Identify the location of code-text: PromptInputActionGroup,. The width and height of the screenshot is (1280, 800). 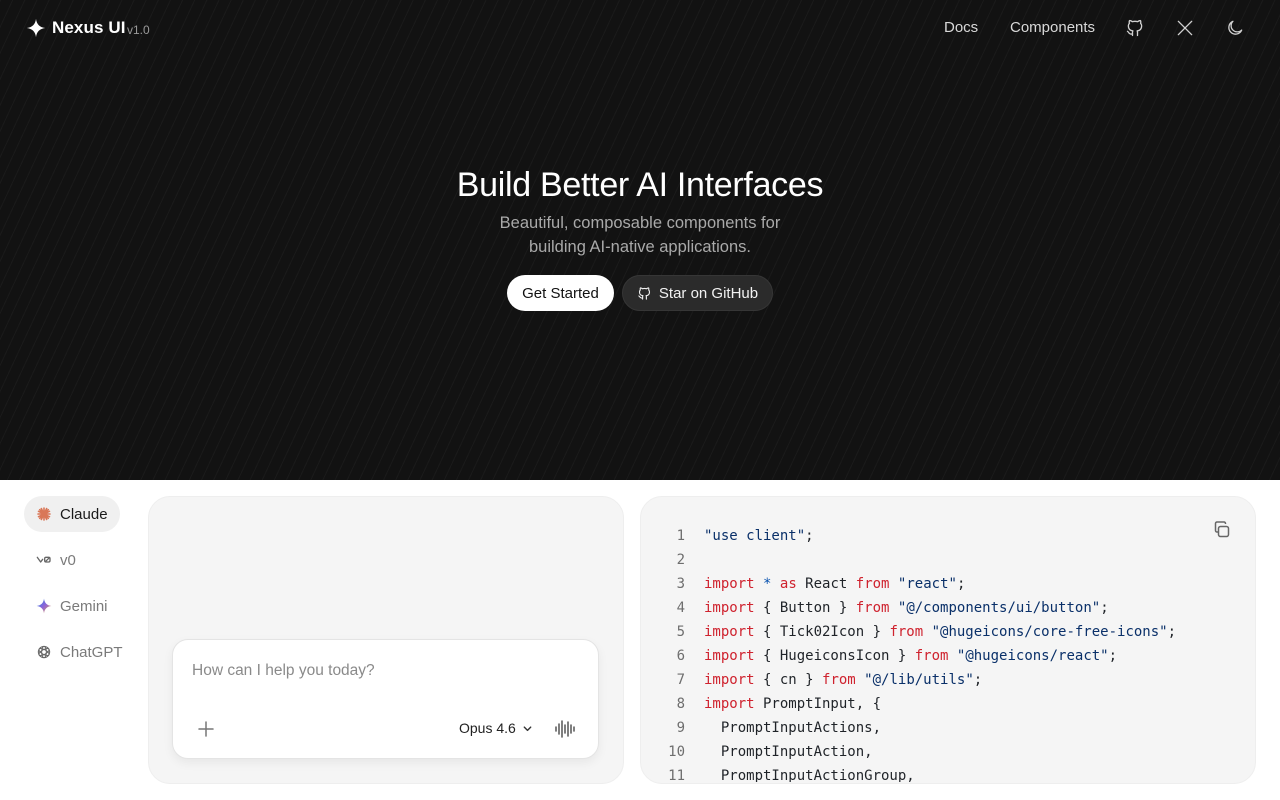
(809, 773).